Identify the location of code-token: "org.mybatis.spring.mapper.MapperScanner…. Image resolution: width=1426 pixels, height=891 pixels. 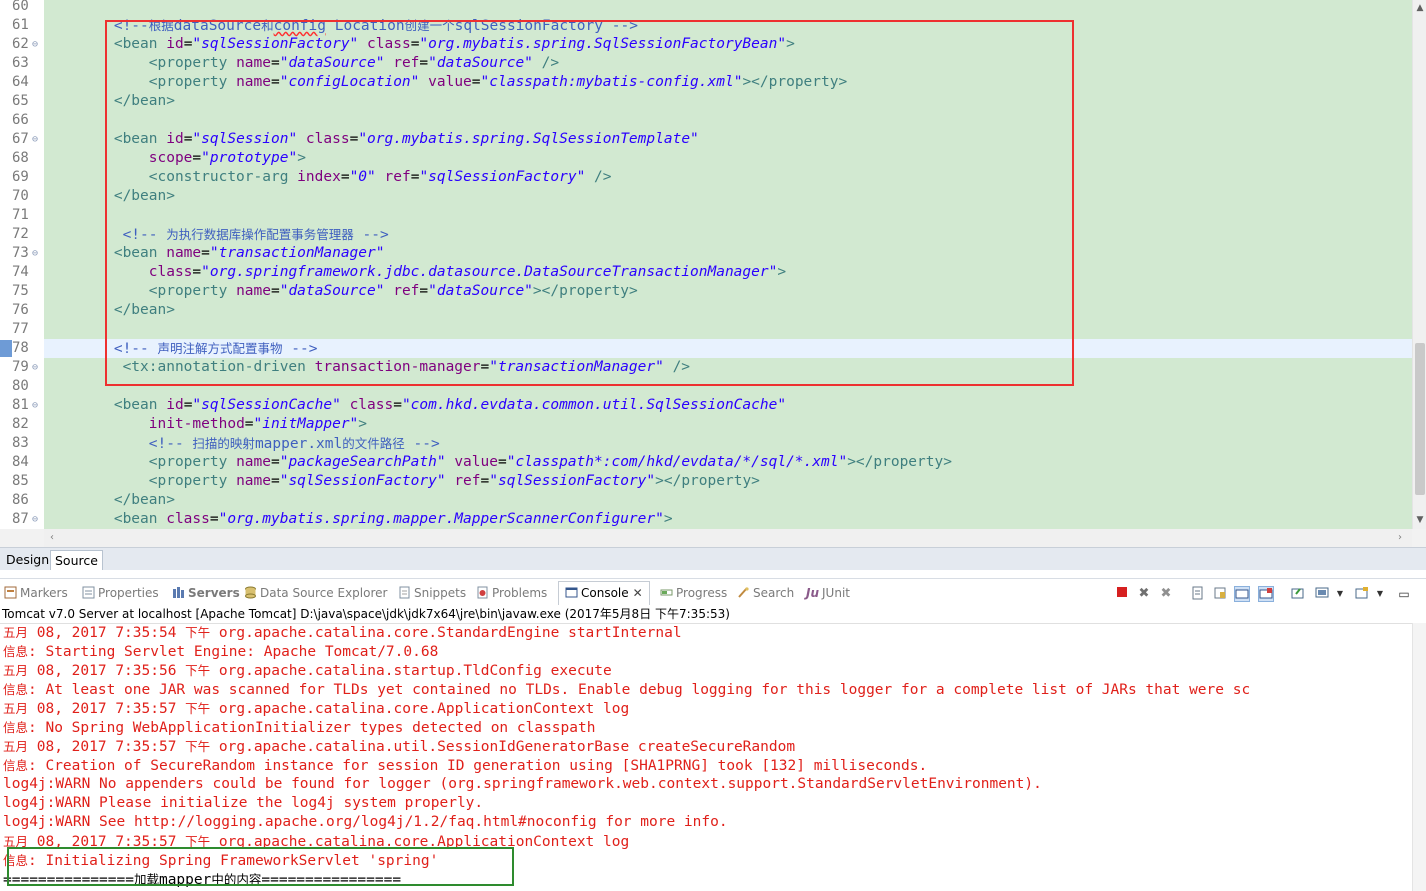
(441, 519).